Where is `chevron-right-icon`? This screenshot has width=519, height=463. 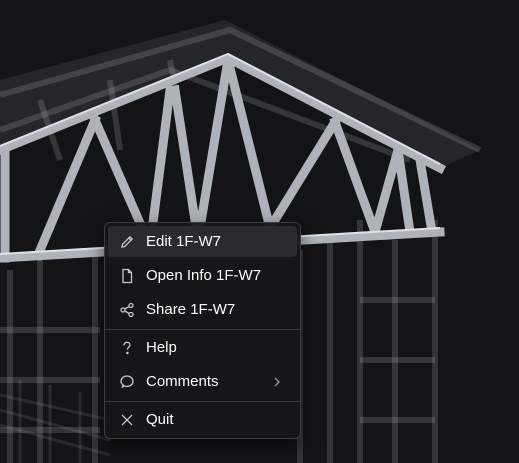 chevron-right-icon is located at coordinates (277, 382).